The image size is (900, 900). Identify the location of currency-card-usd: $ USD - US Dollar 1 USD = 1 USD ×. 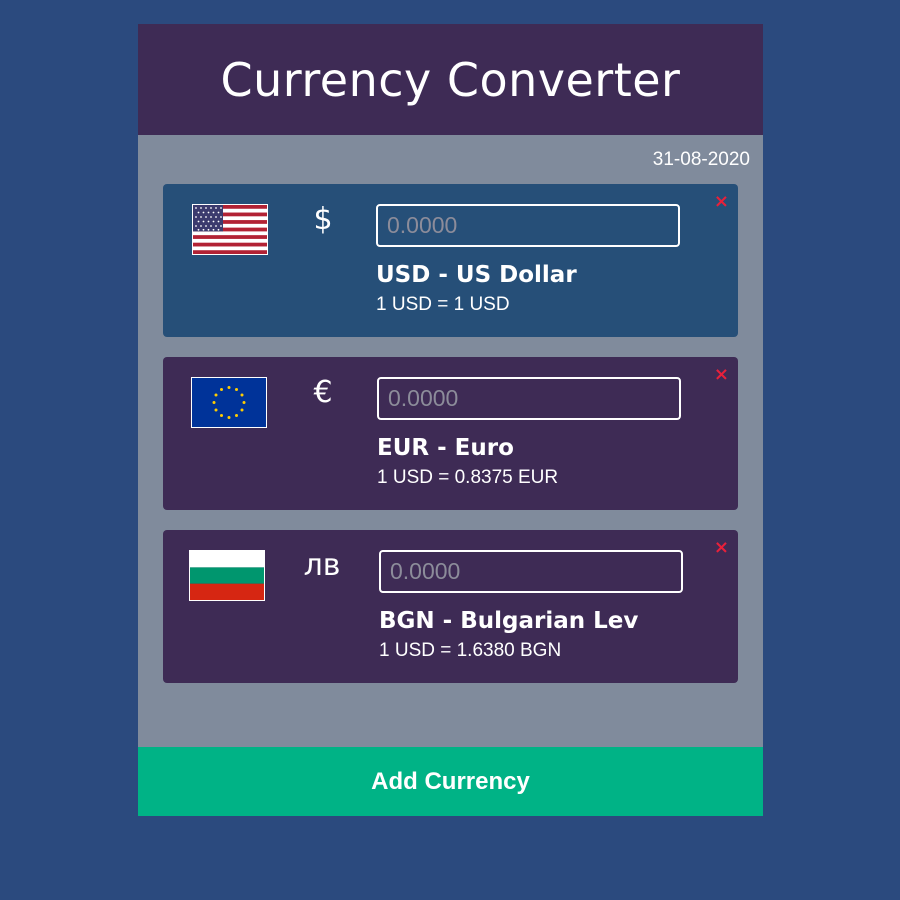
(450, 260).